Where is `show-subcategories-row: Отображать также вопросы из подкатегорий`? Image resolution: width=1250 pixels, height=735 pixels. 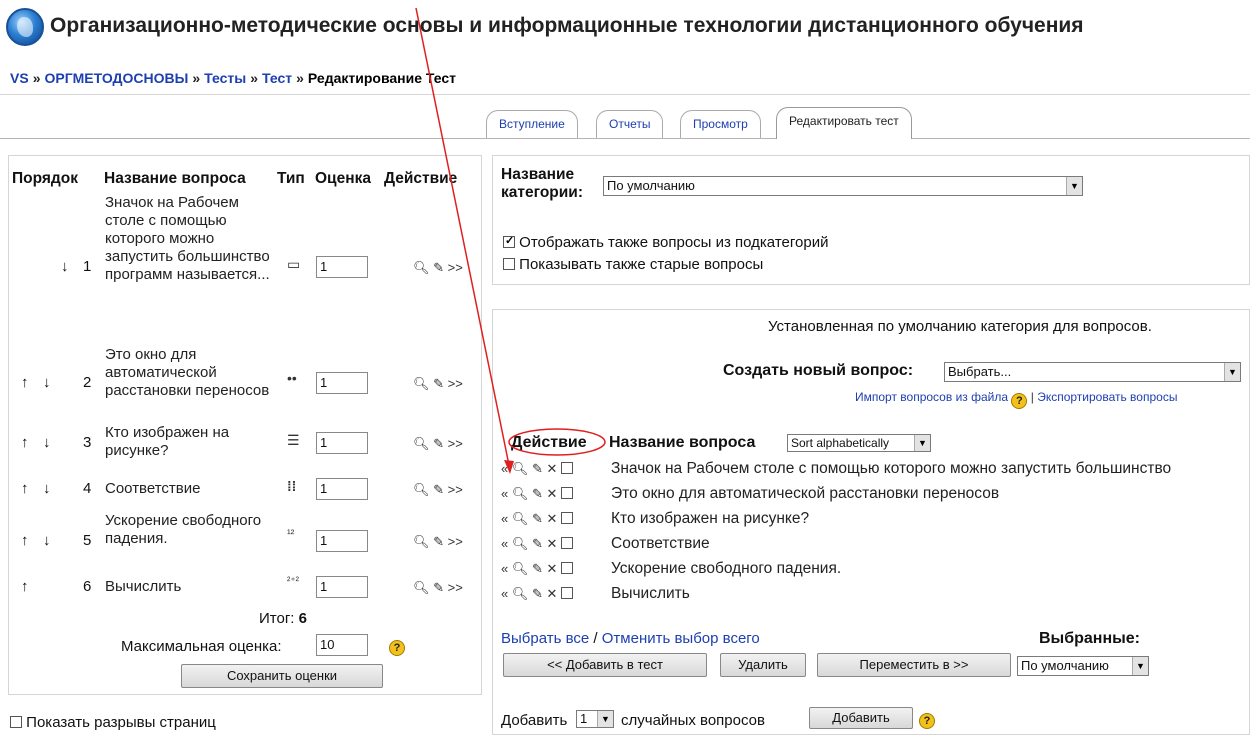 show-subcategories-row: Отображать также вопросы из подкатегорий is located at coordinates (665, 242).